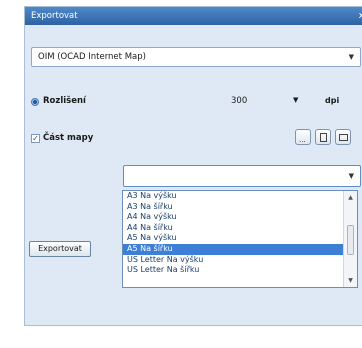 The image size is (362, 348). I want to click on map-part-checkbox: ✓, so click(35, 138).